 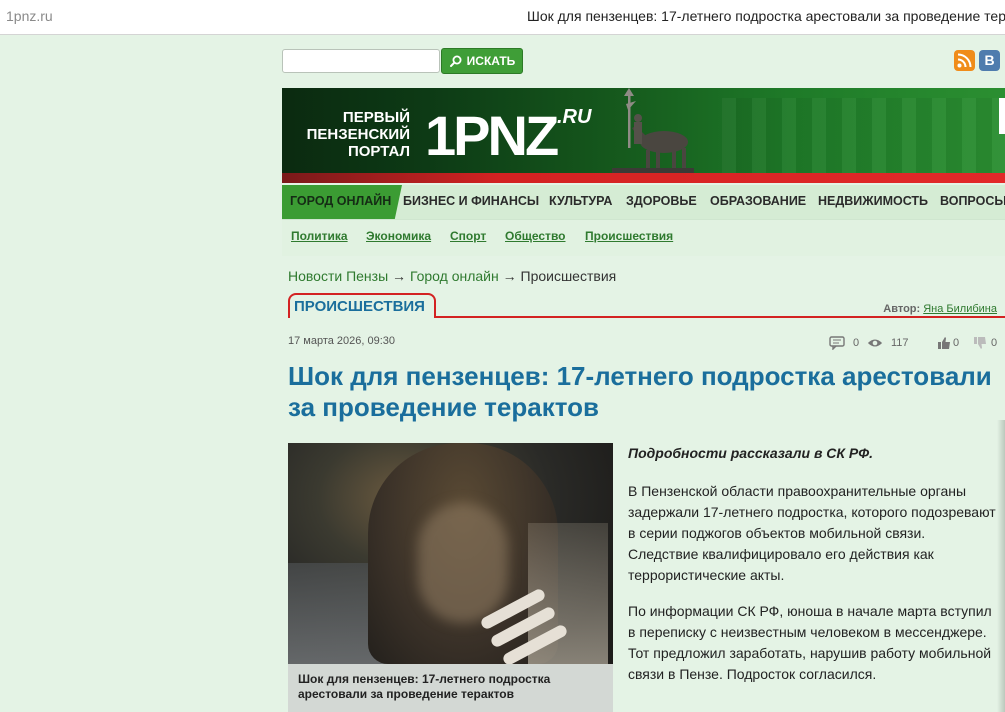 I want to click on search-button: ИСКАТЬ, so click(x=482, y=61).